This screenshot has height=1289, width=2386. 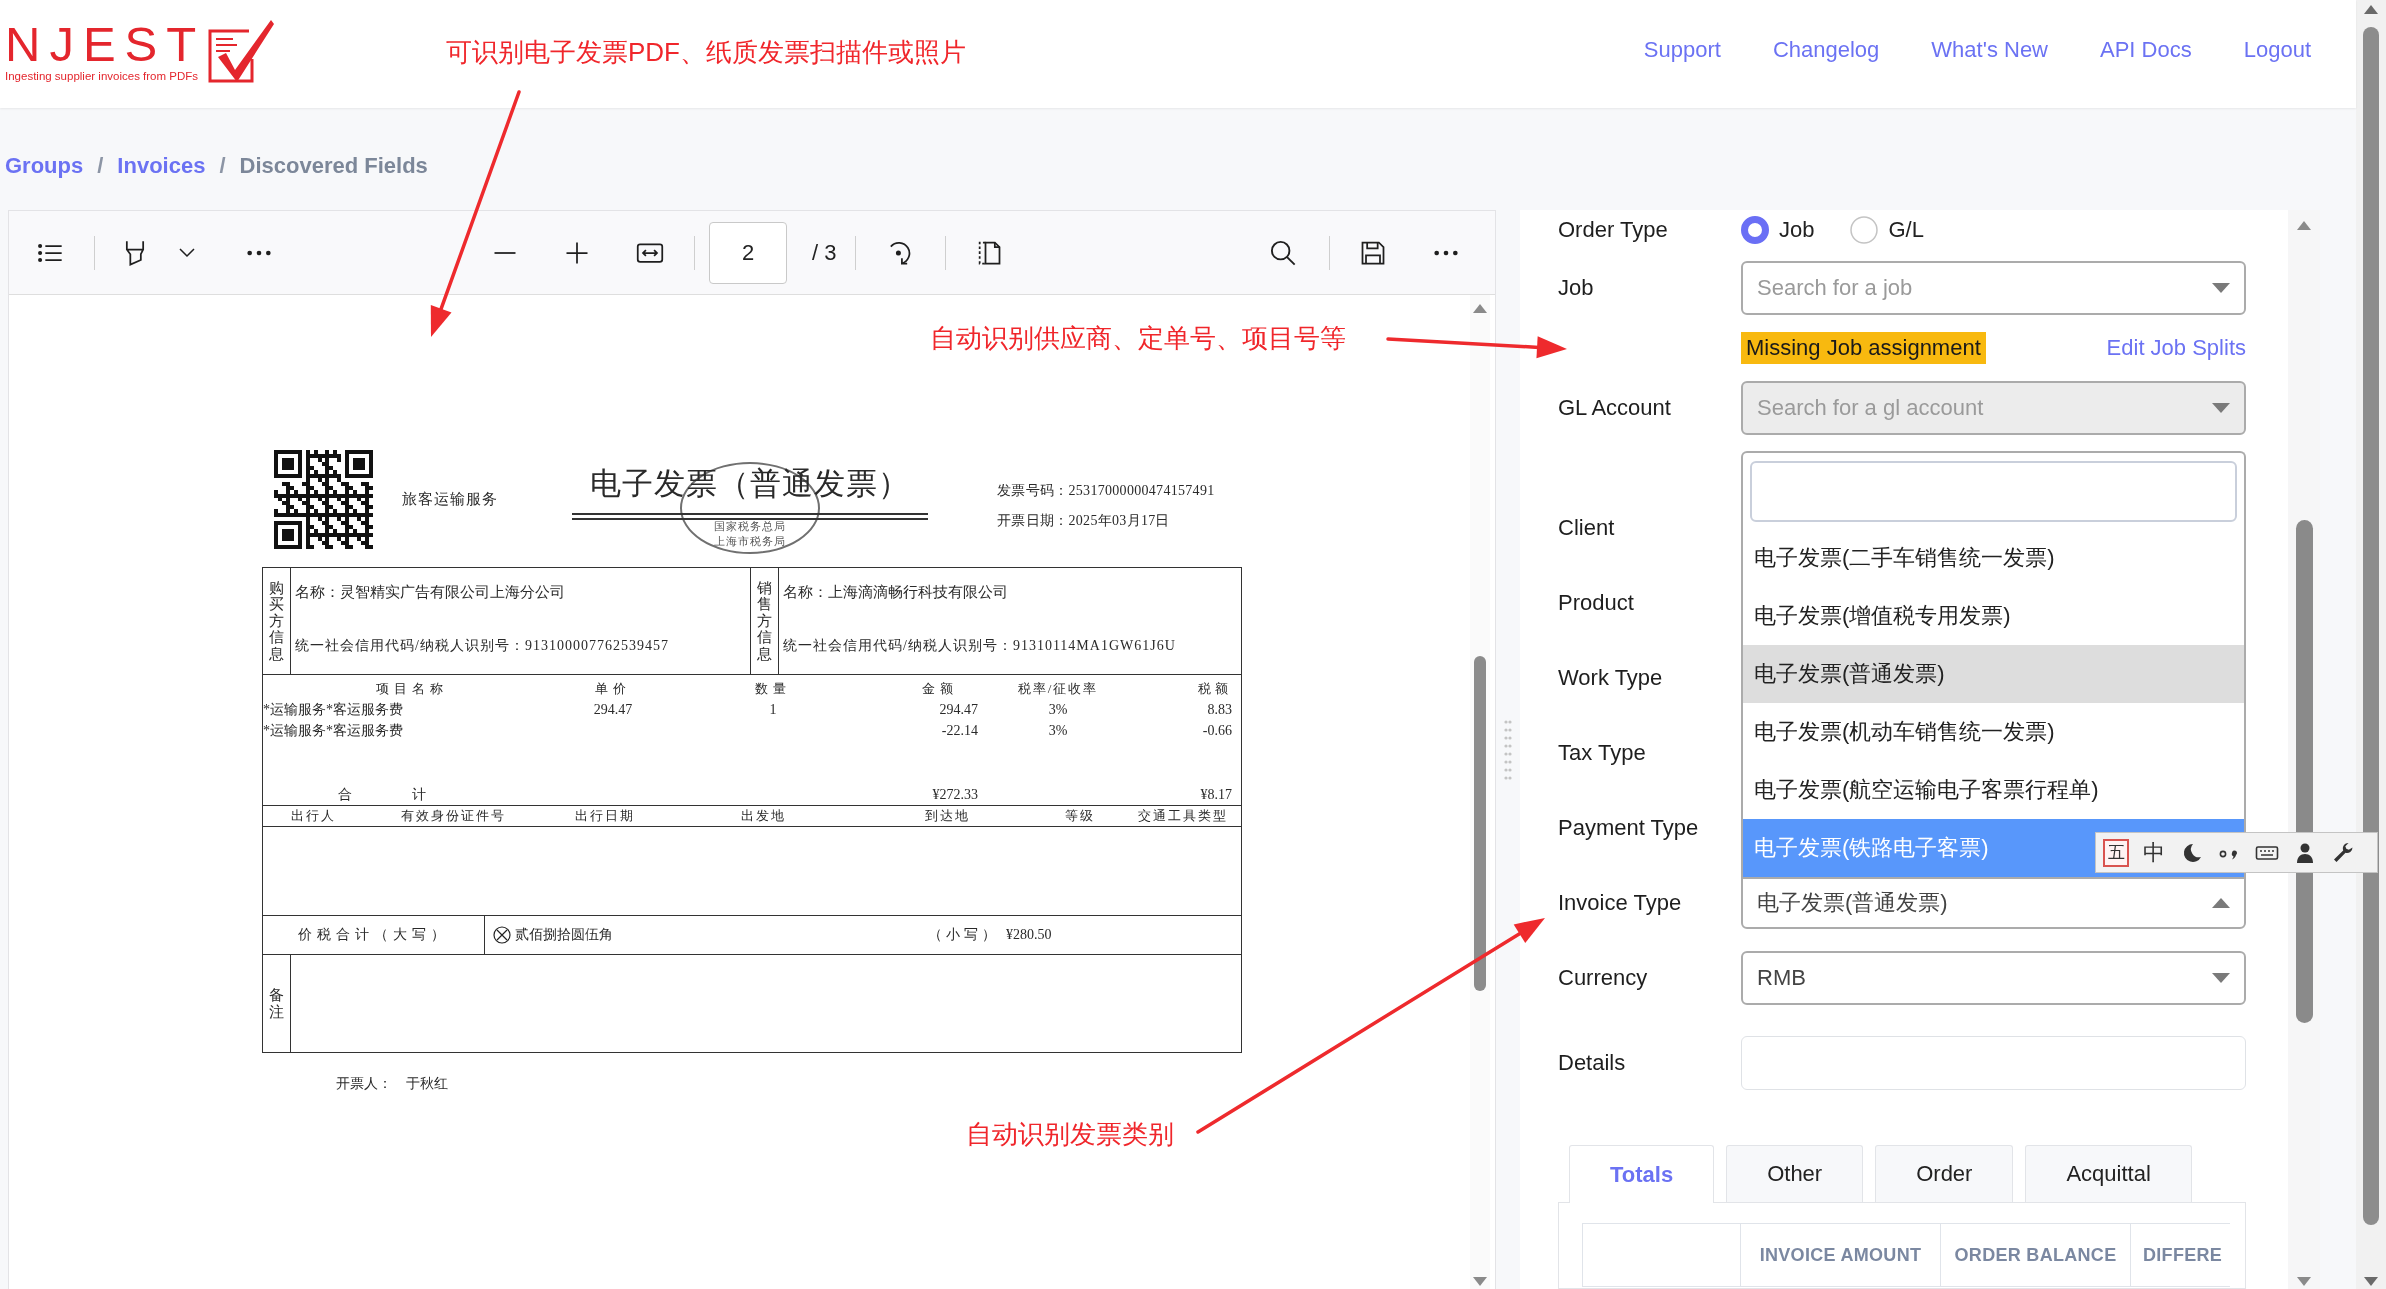 I want to click on issuer-label: 开票人：, so click(x=364, y=1084).